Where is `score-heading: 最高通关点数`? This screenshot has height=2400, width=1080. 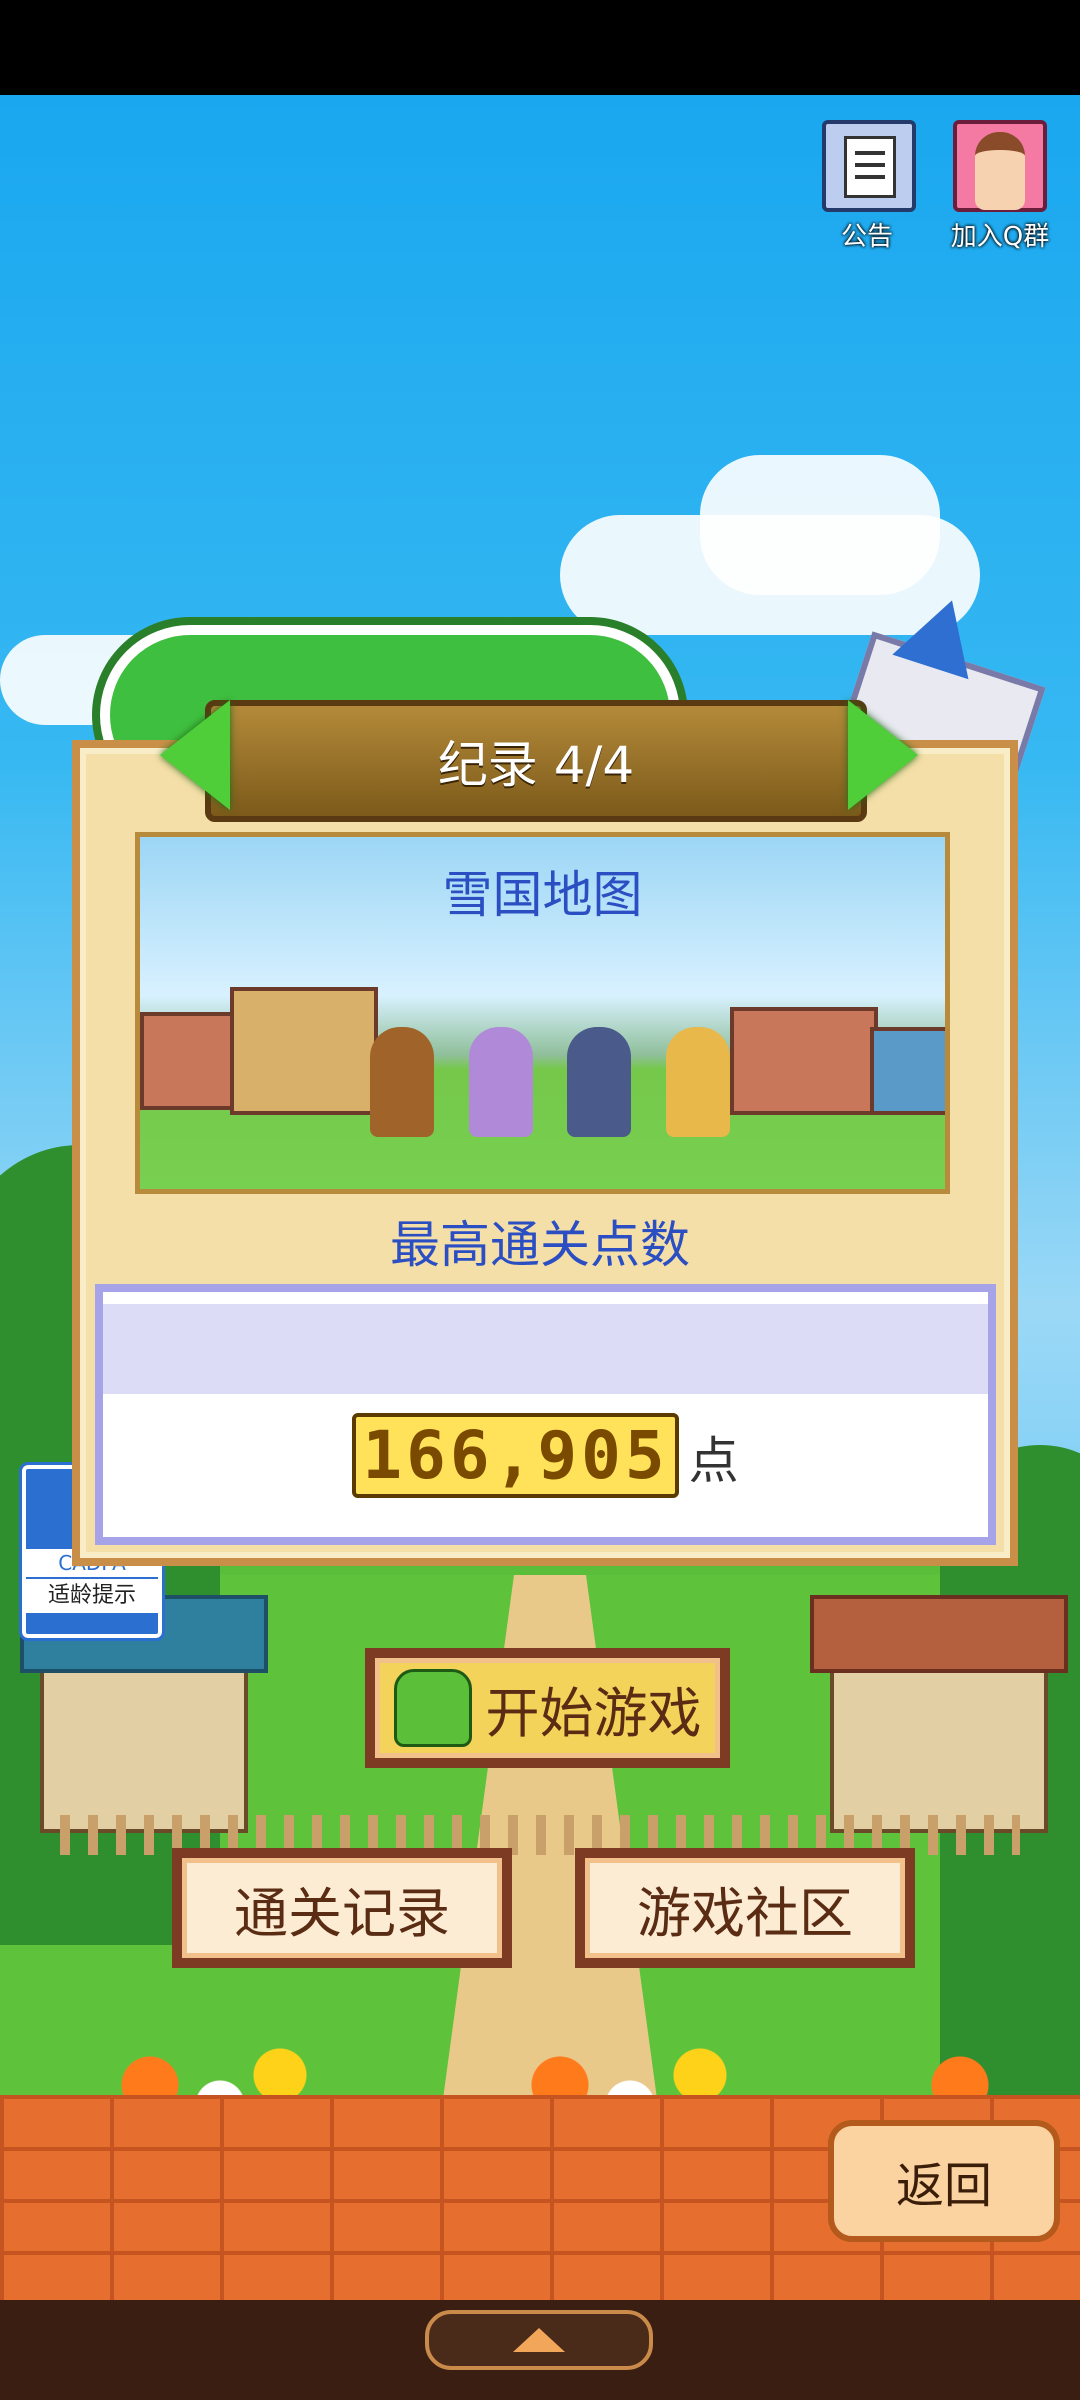 score-heading: 最高通关点数 is located at coordinates (540, 1245).